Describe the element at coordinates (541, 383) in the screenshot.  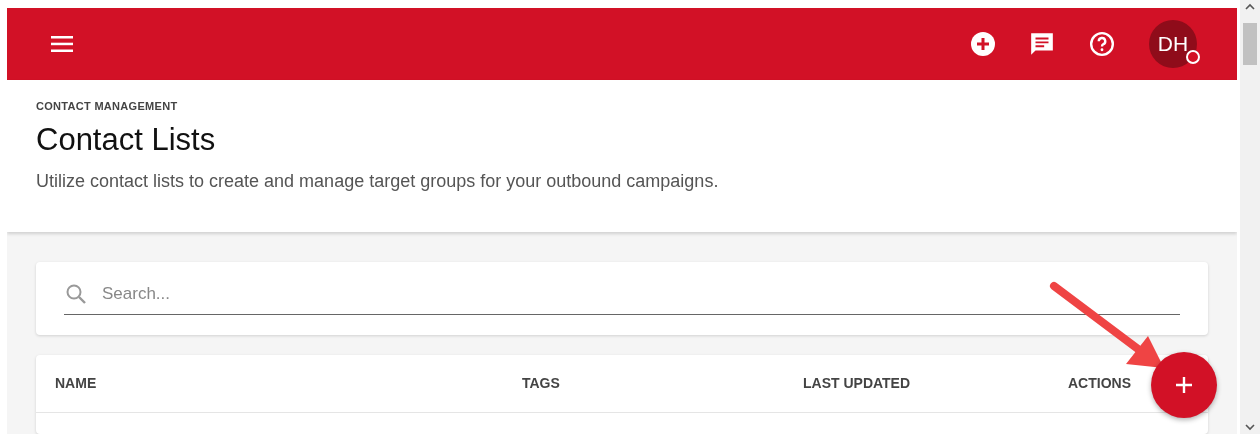
I see `column-header: TAGS` at that location.